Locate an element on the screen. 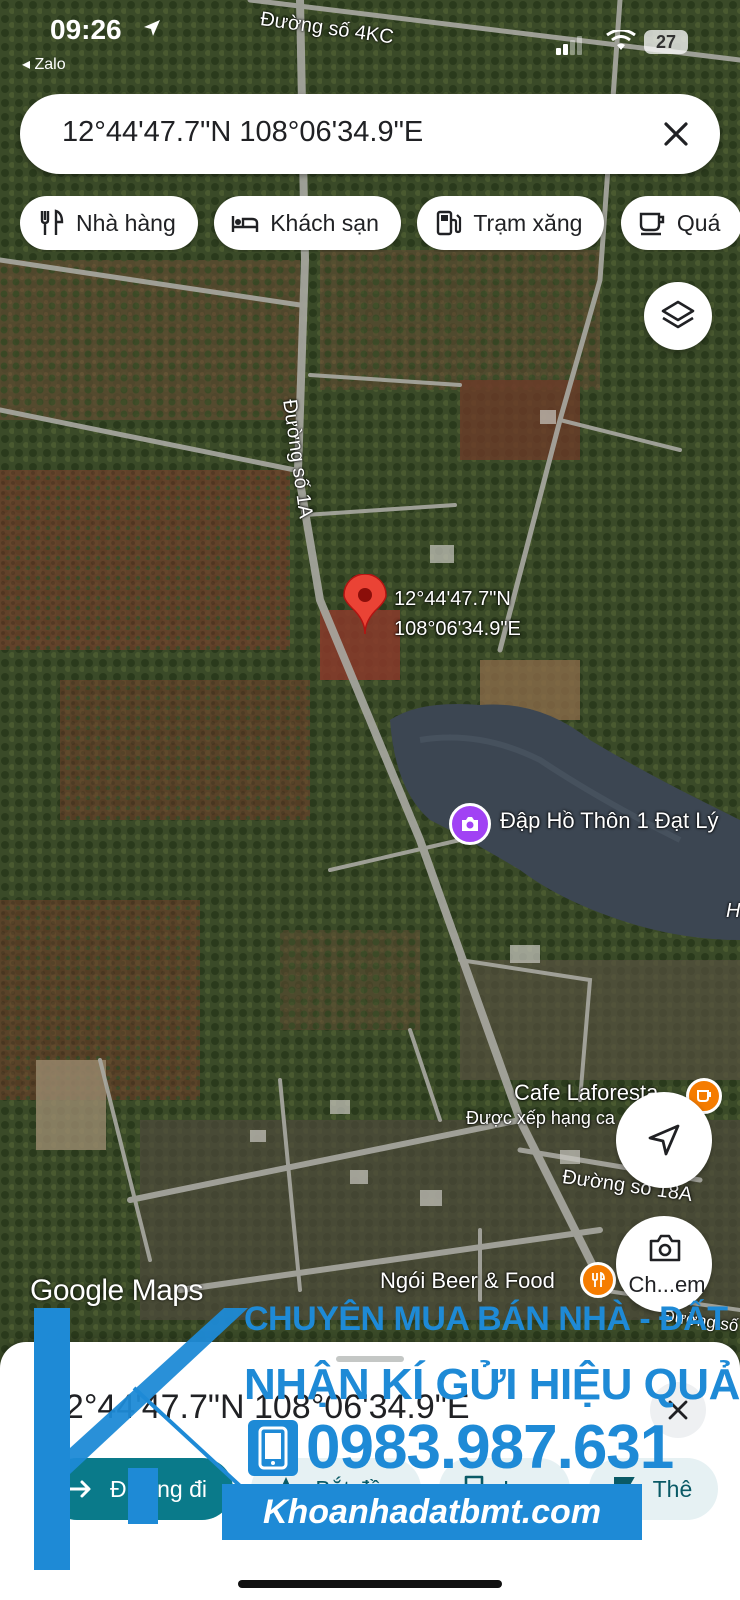 This screenshot has width=740, height=1600. layers-icon is located at coordinates (678, 314).